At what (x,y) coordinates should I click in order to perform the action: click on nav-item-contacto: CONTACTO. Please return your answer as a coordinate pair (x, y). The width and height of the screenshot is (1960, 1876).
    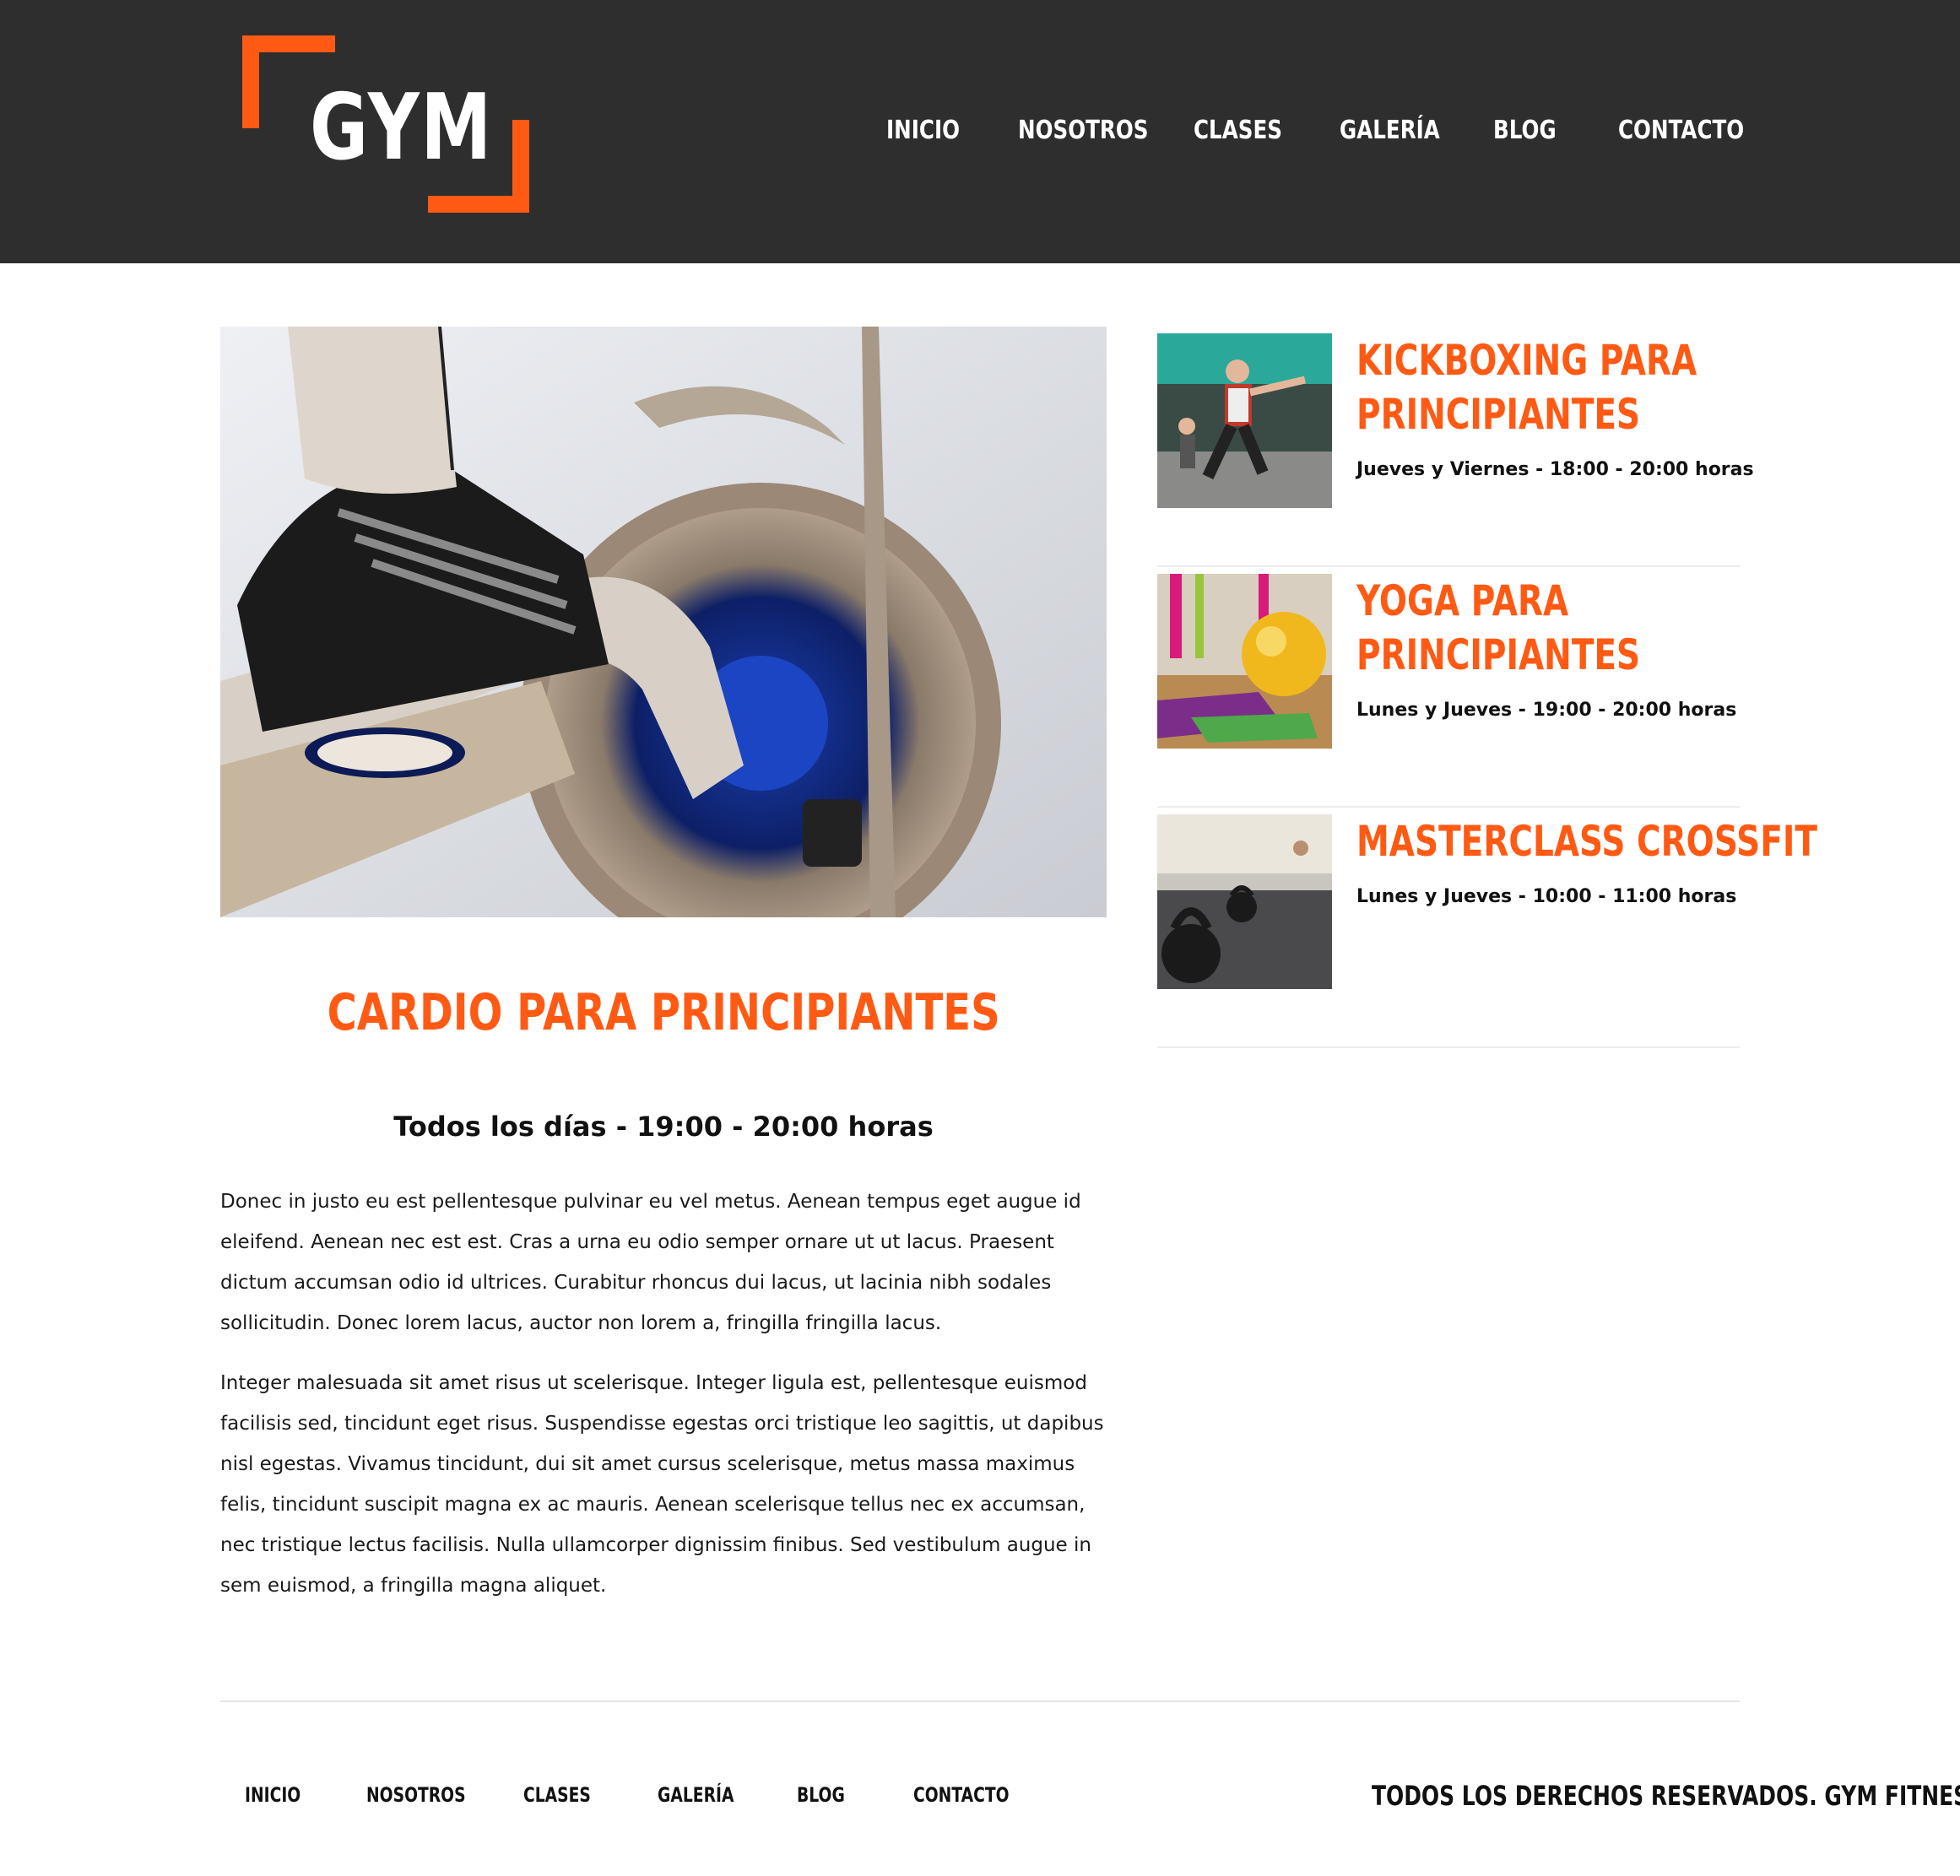
    Looking at the image, I should click on (1681, 131).